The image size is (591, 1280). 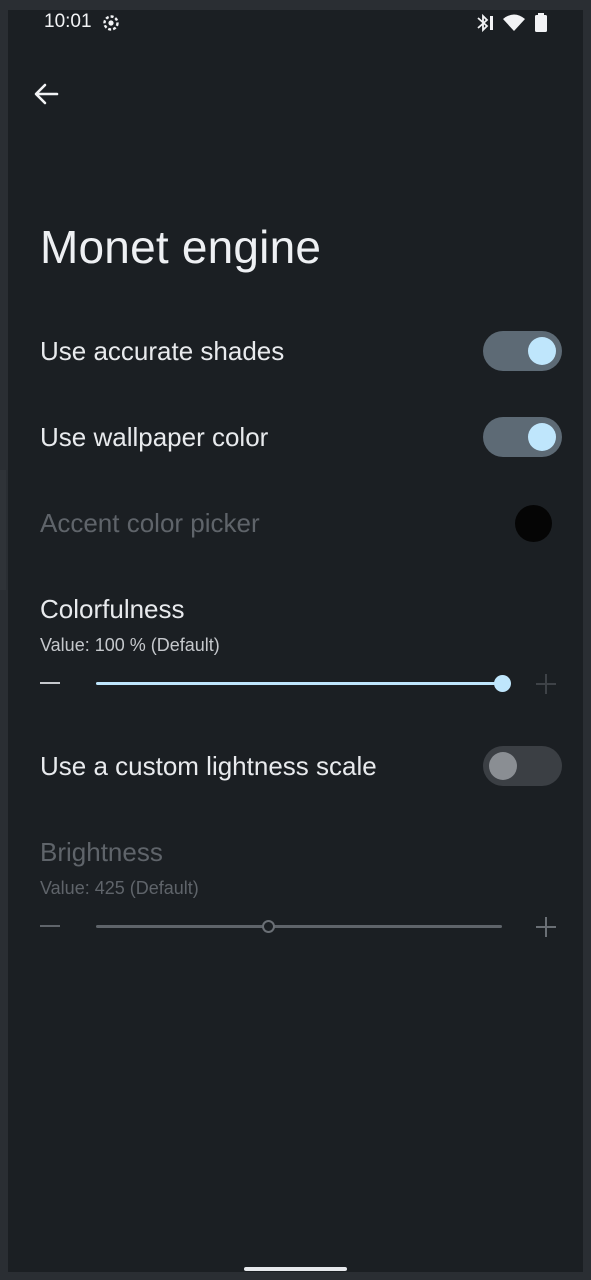 What do you see at coordinates (533, 523) in the screenshot?
I see `accent-color-swatch` at bounding box center [533, 523].